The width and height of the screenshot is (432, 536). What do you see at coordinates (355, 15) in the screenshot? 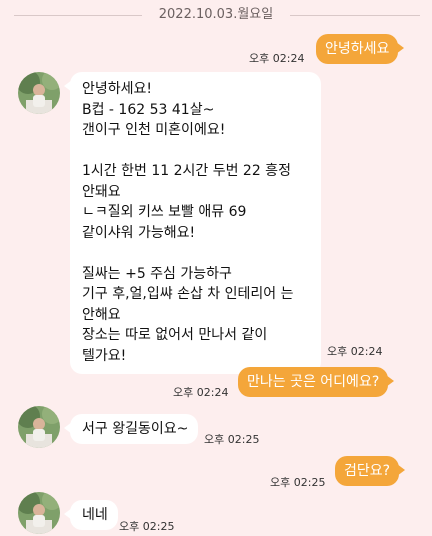
I see `date-divider-line-right` at bounding box center [355, 15].